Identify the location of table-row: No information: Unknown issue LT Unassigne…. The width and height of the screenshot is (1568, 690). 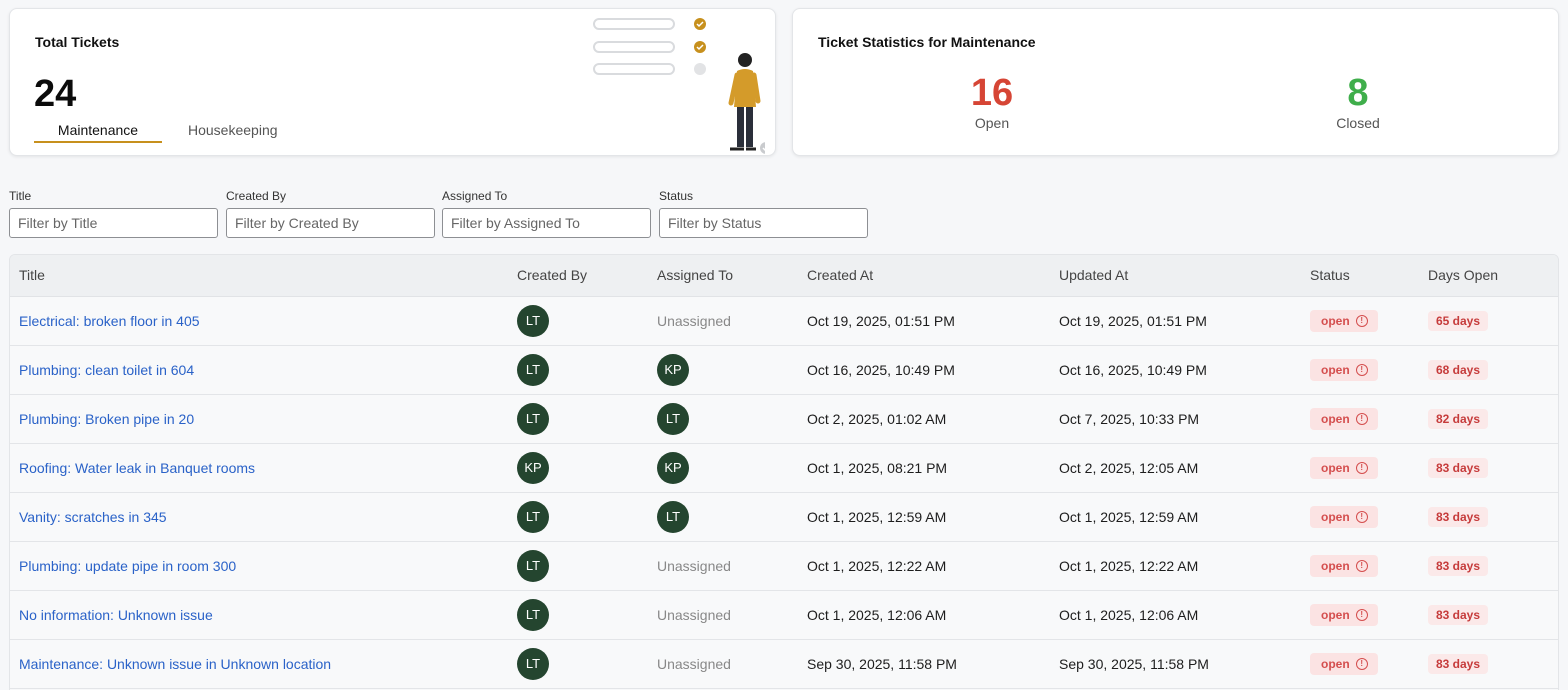
(784, 614).